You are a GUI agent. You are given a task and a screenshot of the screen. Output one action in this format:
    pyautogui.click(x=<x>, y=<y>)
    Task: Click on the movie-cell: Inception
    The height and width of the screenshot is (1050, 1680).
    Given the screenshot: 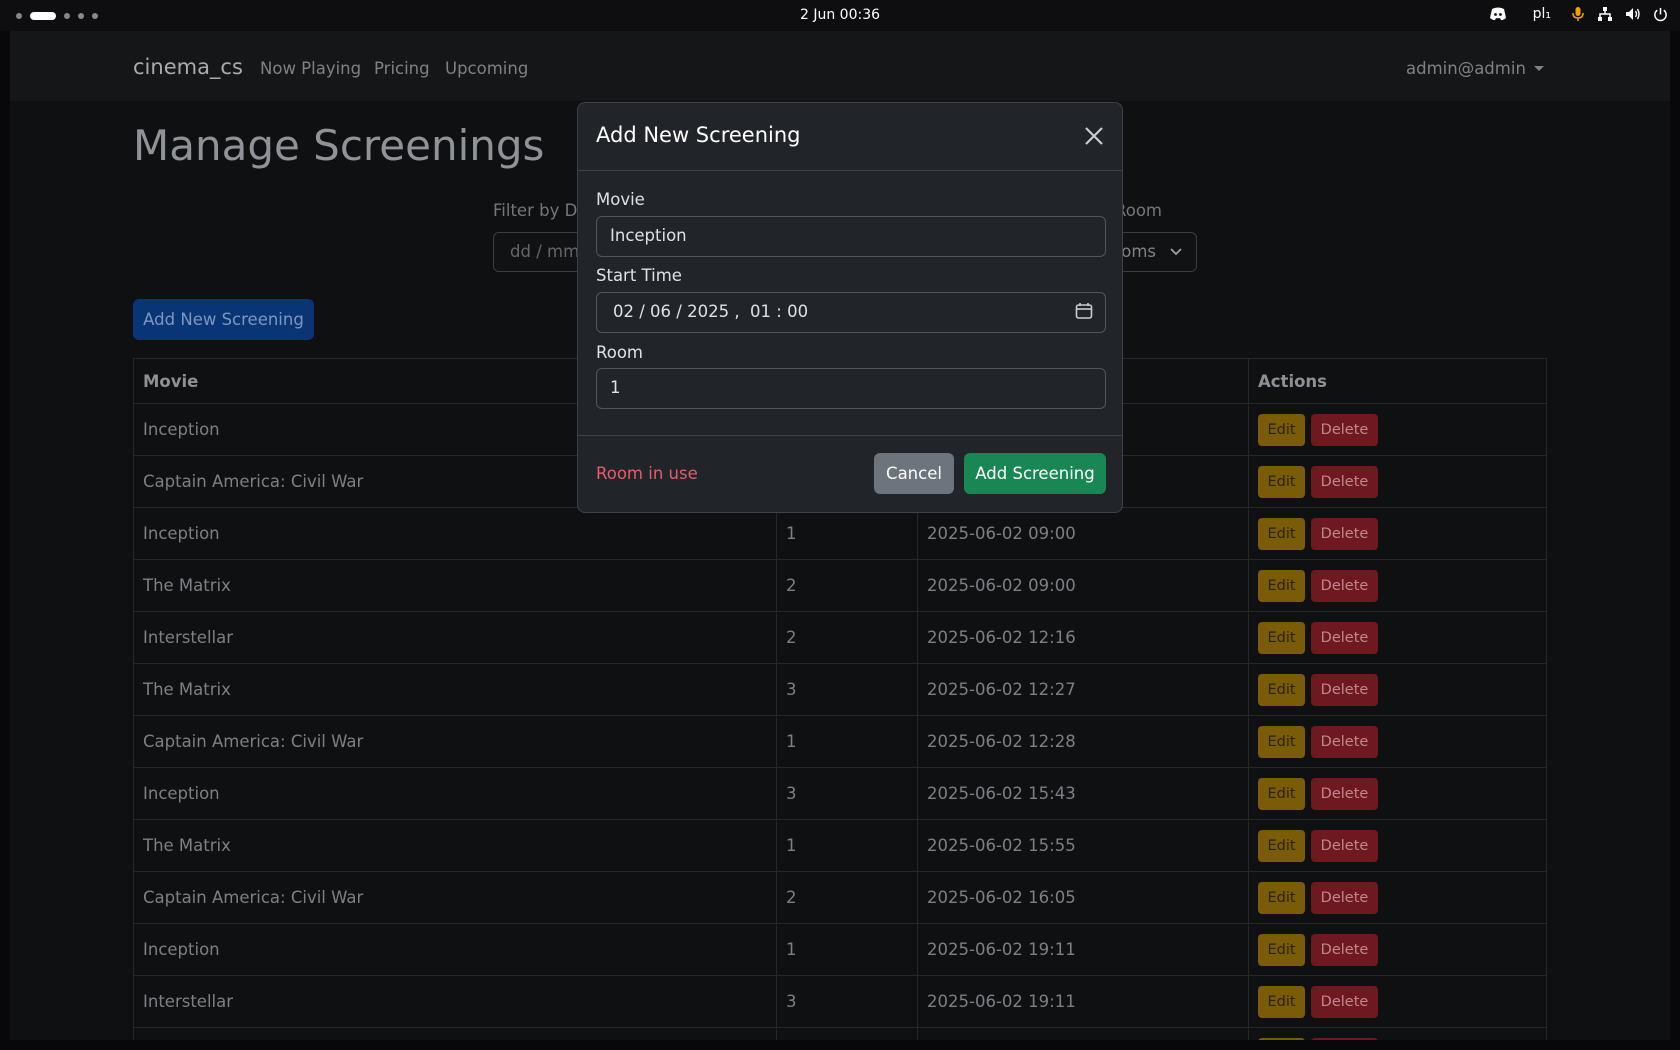 What is the action you would take?
    pyautogui.click(x=455, y=793)
    